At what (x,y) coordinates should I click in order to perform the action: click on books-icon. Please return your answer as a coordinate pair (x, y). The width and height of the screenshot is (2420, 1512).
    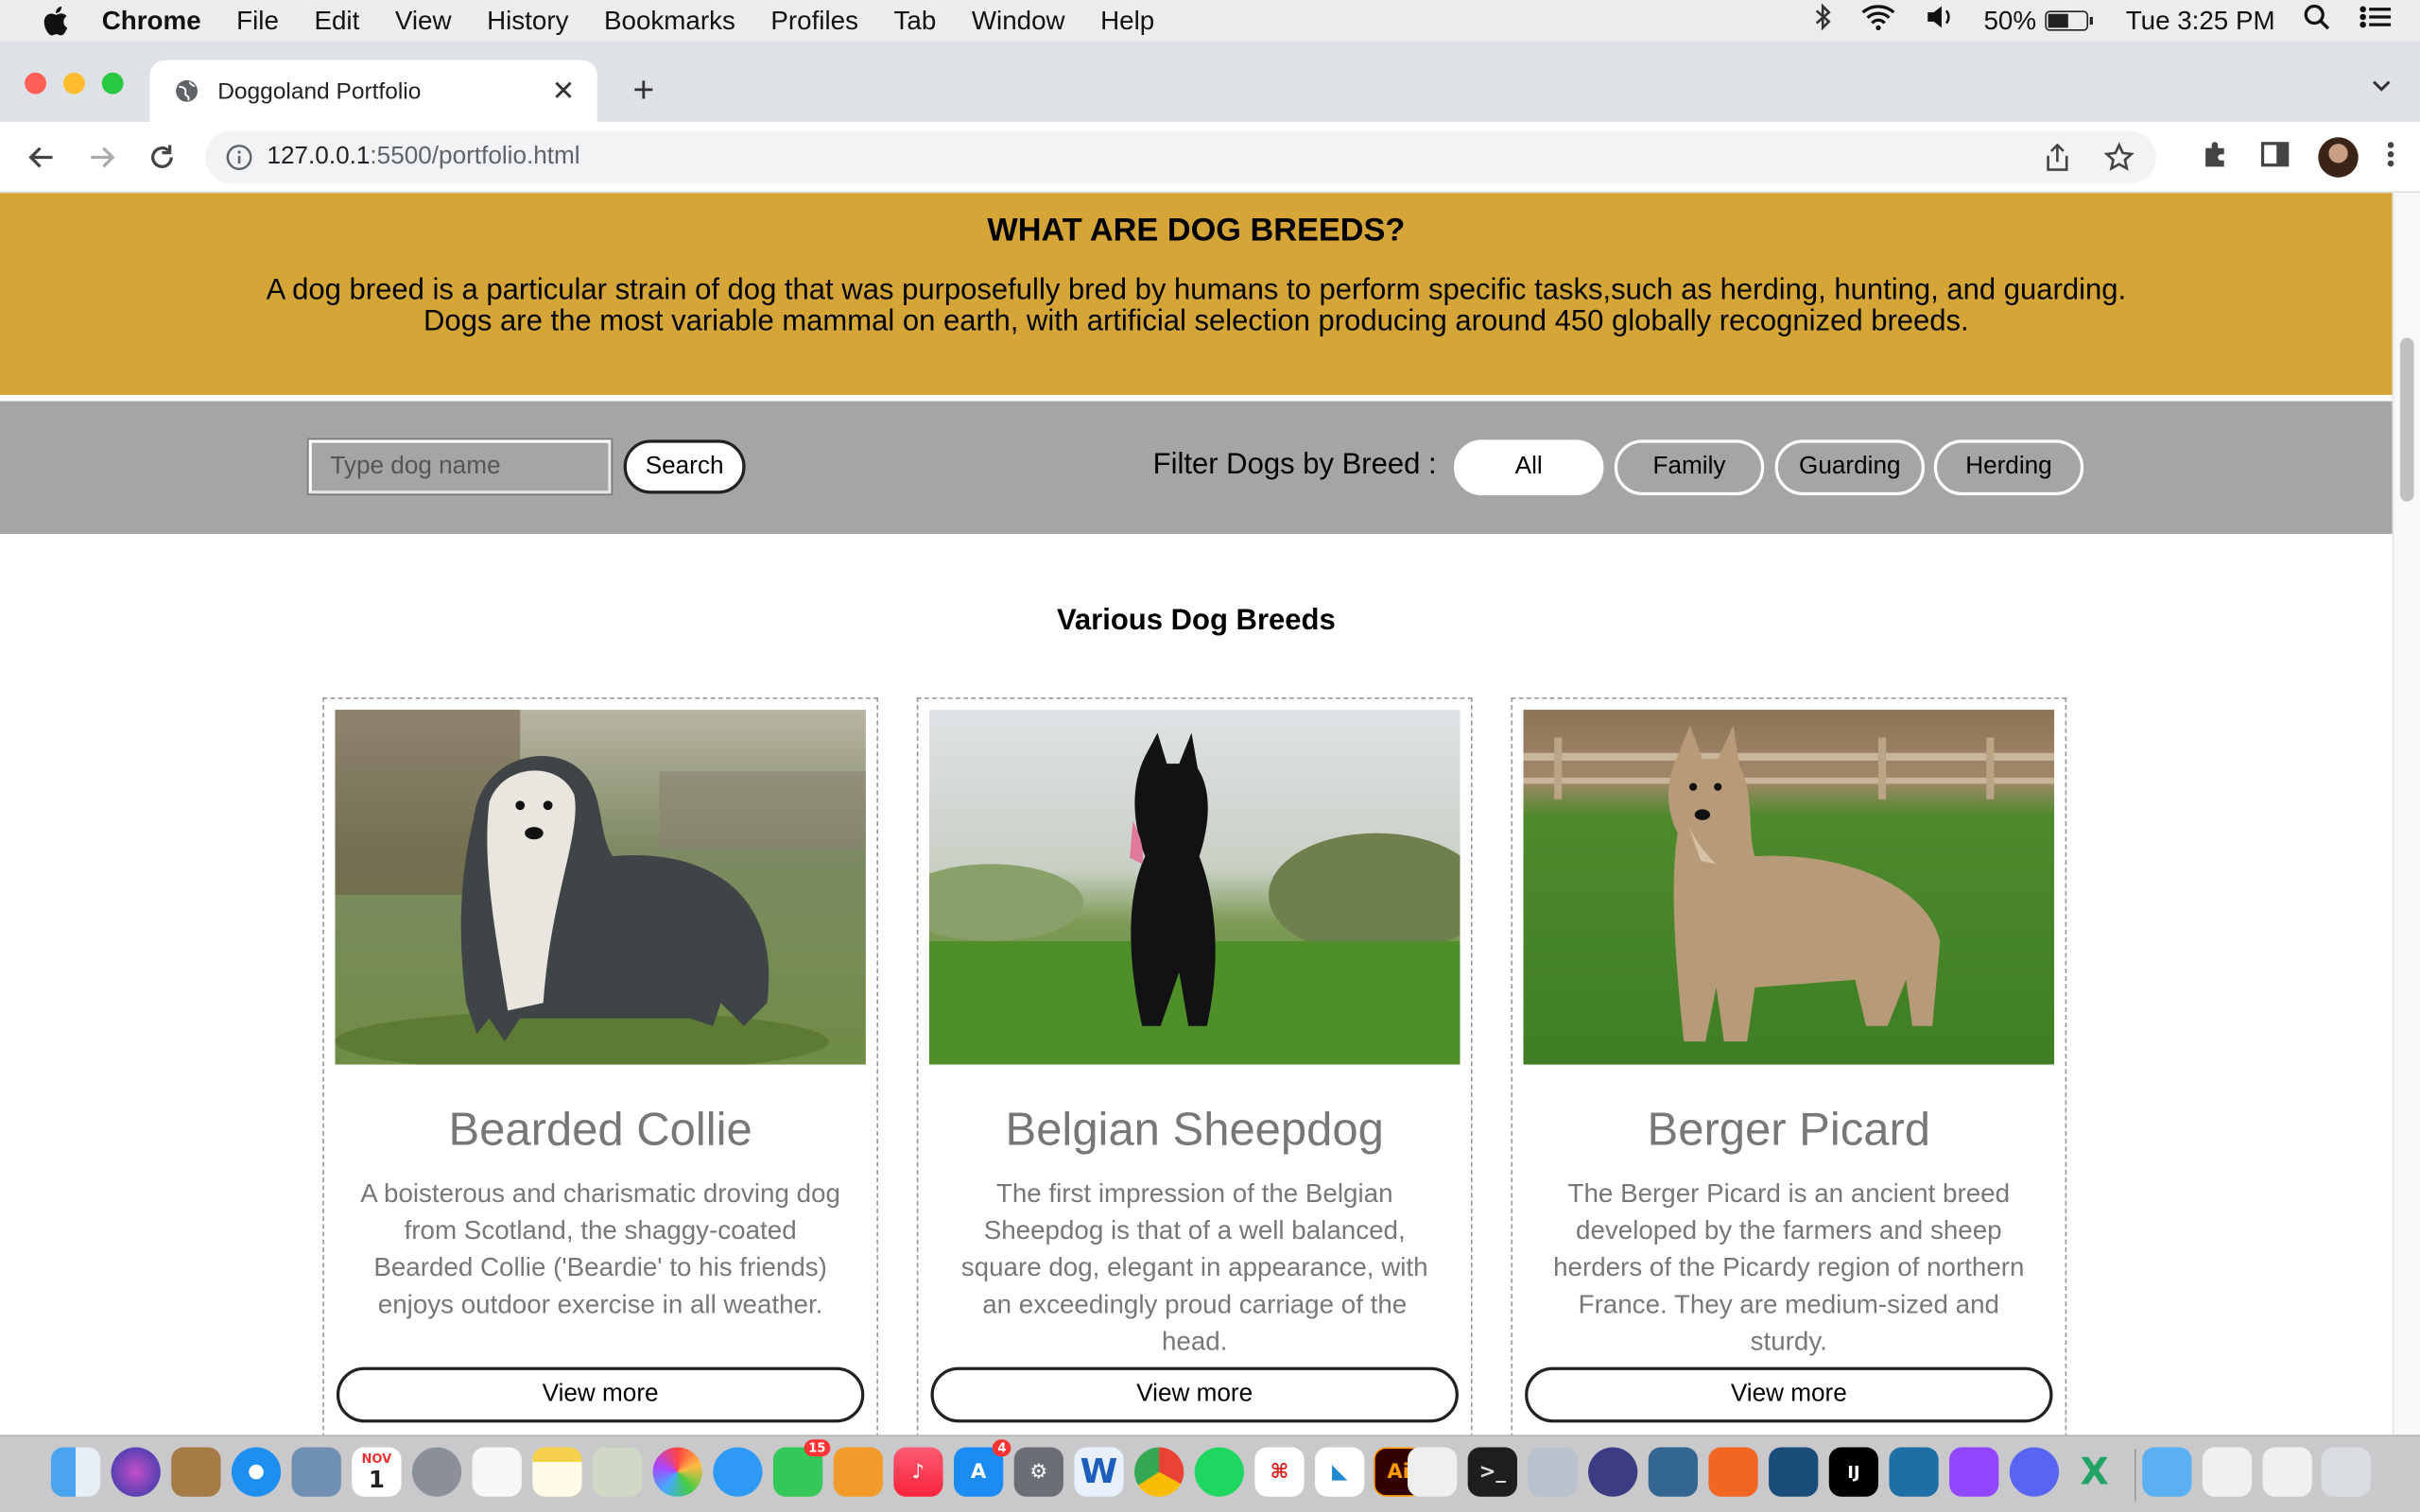
    Looking at the image, I should click on (858, 1472).